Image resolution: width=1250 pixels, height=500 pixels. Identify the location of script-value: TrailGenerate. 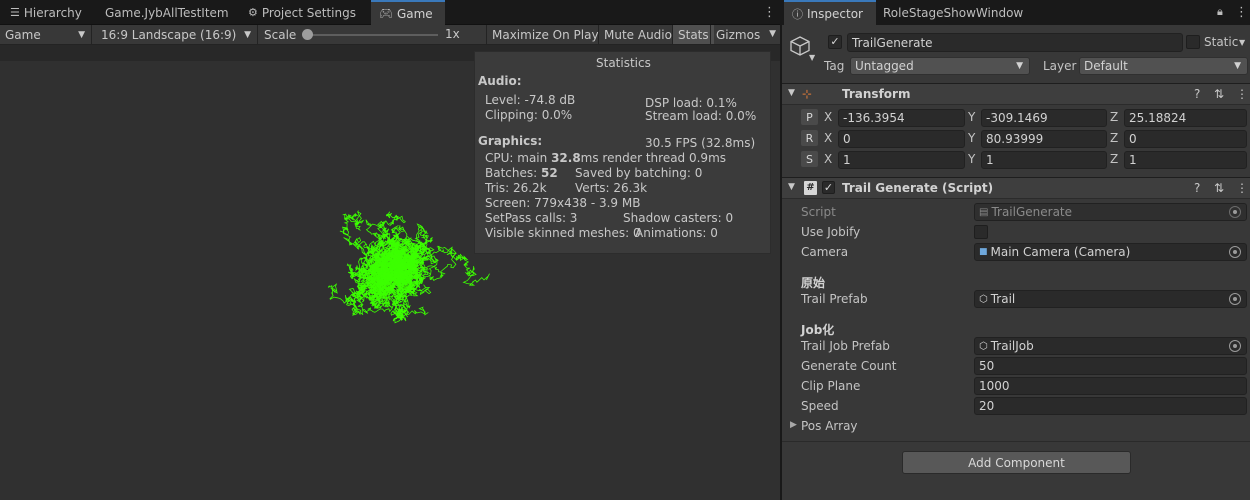
(1032, 212).